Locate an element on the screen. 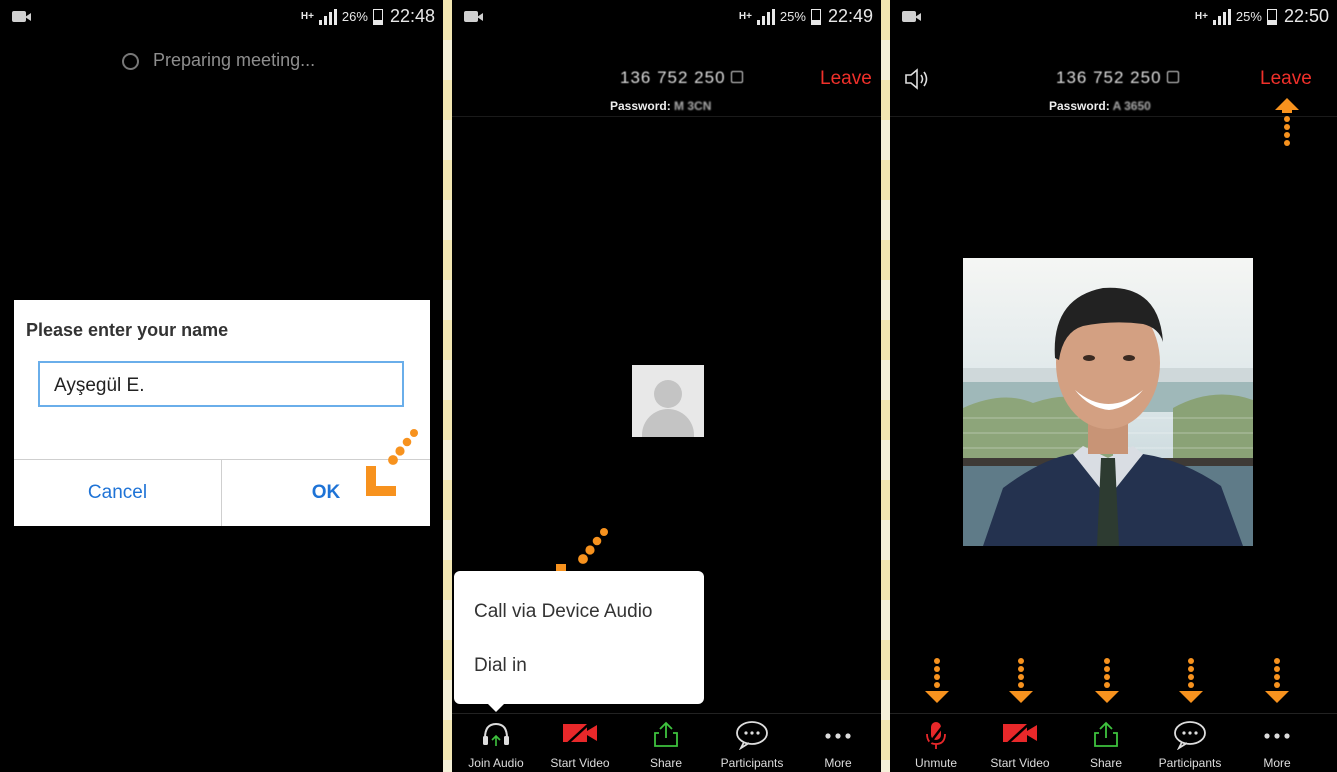 The height and width of the screenshot is (772, 1337). cancel-button: Cancel is located at coordinates (118, 493).